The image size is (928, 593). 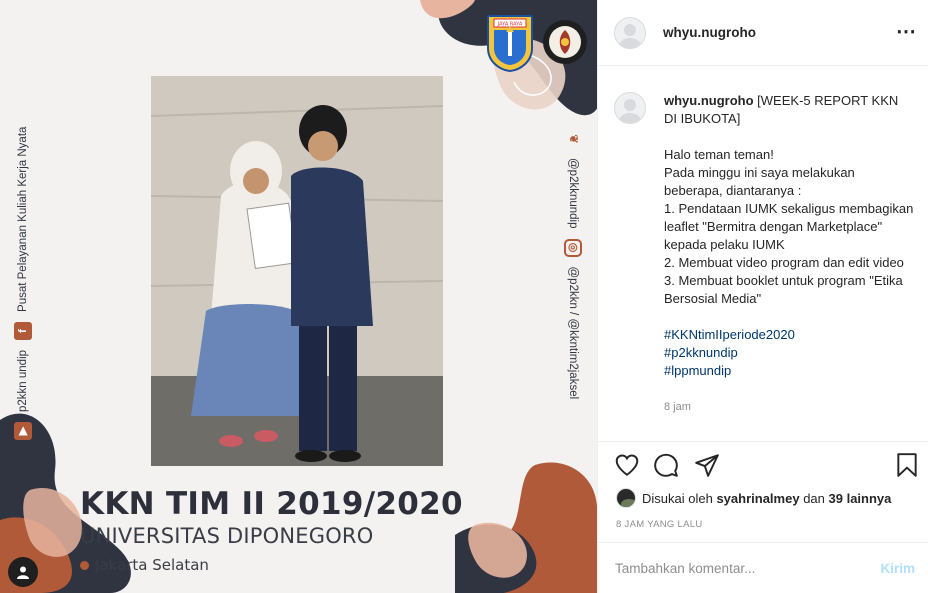 I want to click on bookmark-icon, so click(x=907, y=465).